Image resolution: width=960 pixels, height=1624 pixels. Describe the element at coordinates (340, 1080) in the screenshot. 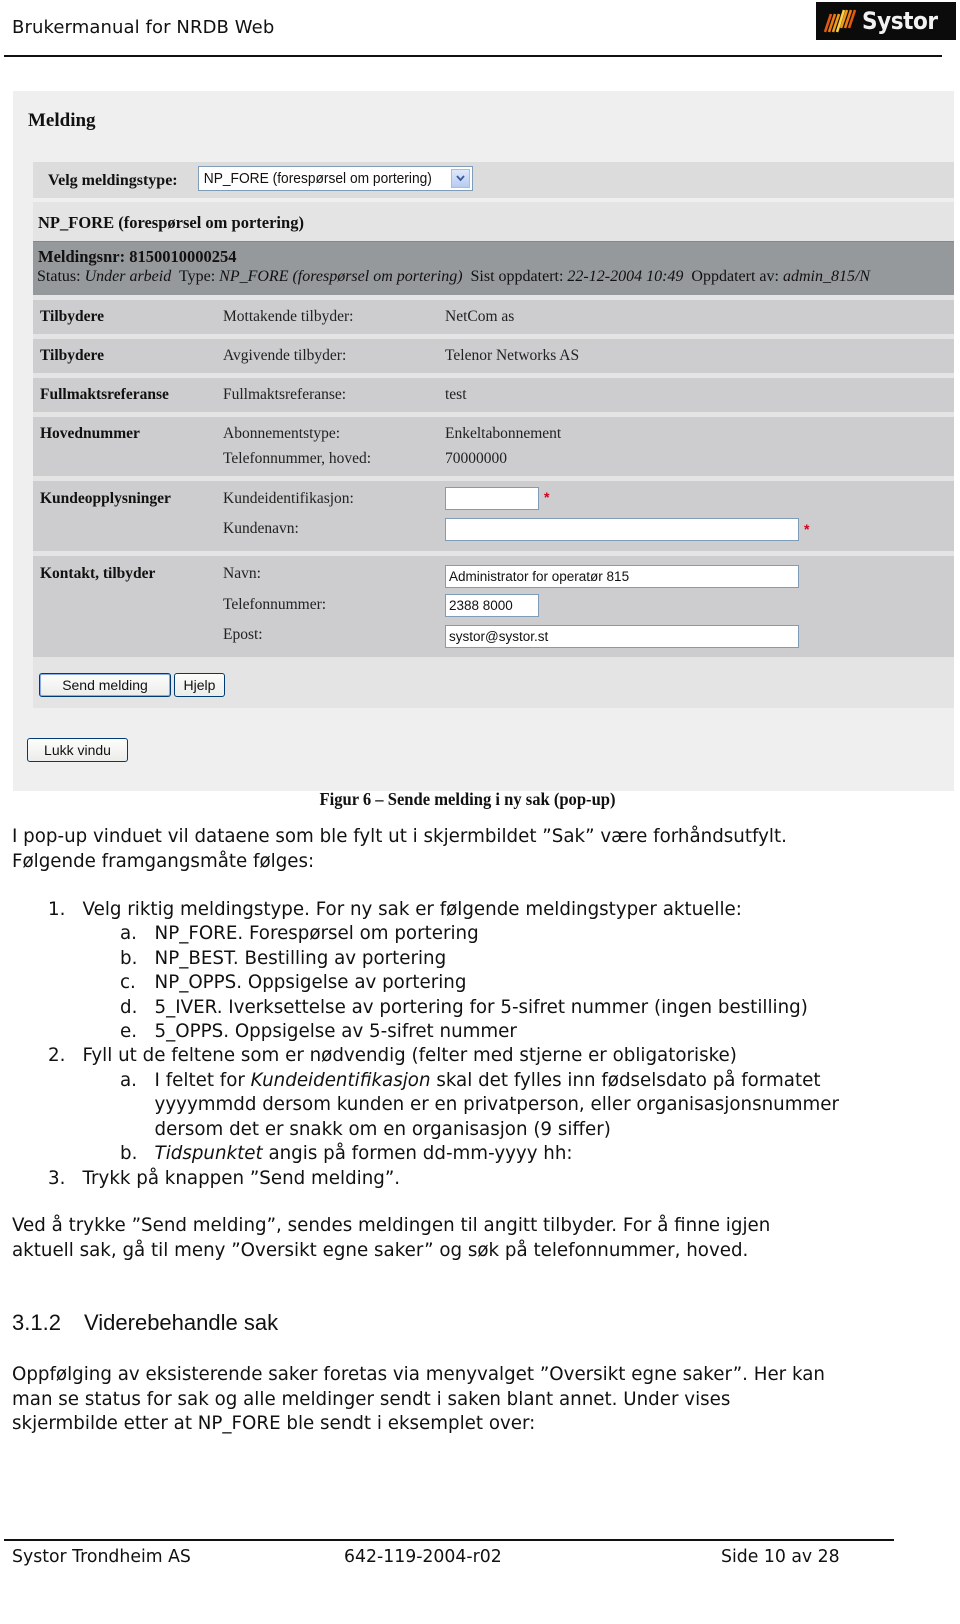

I see `emphasis-kundeidentifikasjon: Kundeidentifikasjon` at that location.